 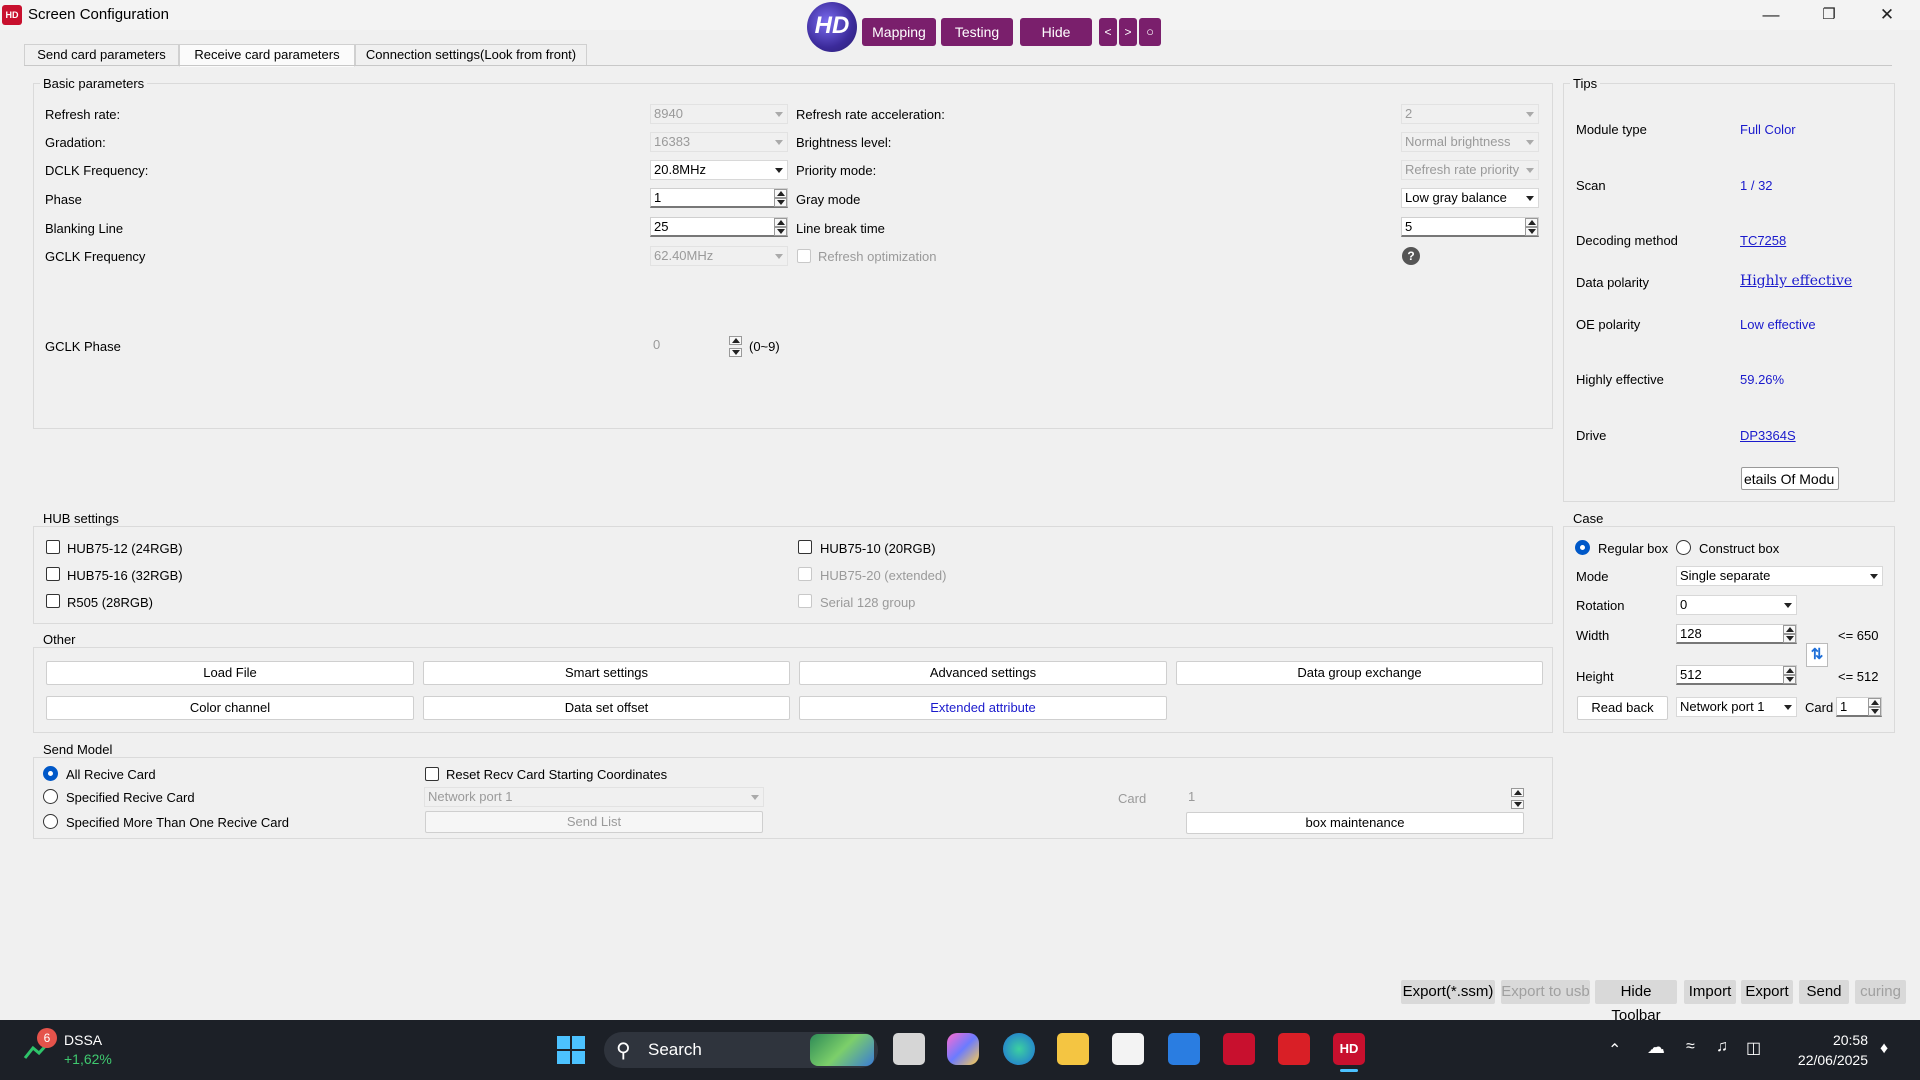 What do you see at coordinates (1470, 142) in the screenshot?
I see `brightness-level-select: Normal brightness` at bounding box center [1470, 142].